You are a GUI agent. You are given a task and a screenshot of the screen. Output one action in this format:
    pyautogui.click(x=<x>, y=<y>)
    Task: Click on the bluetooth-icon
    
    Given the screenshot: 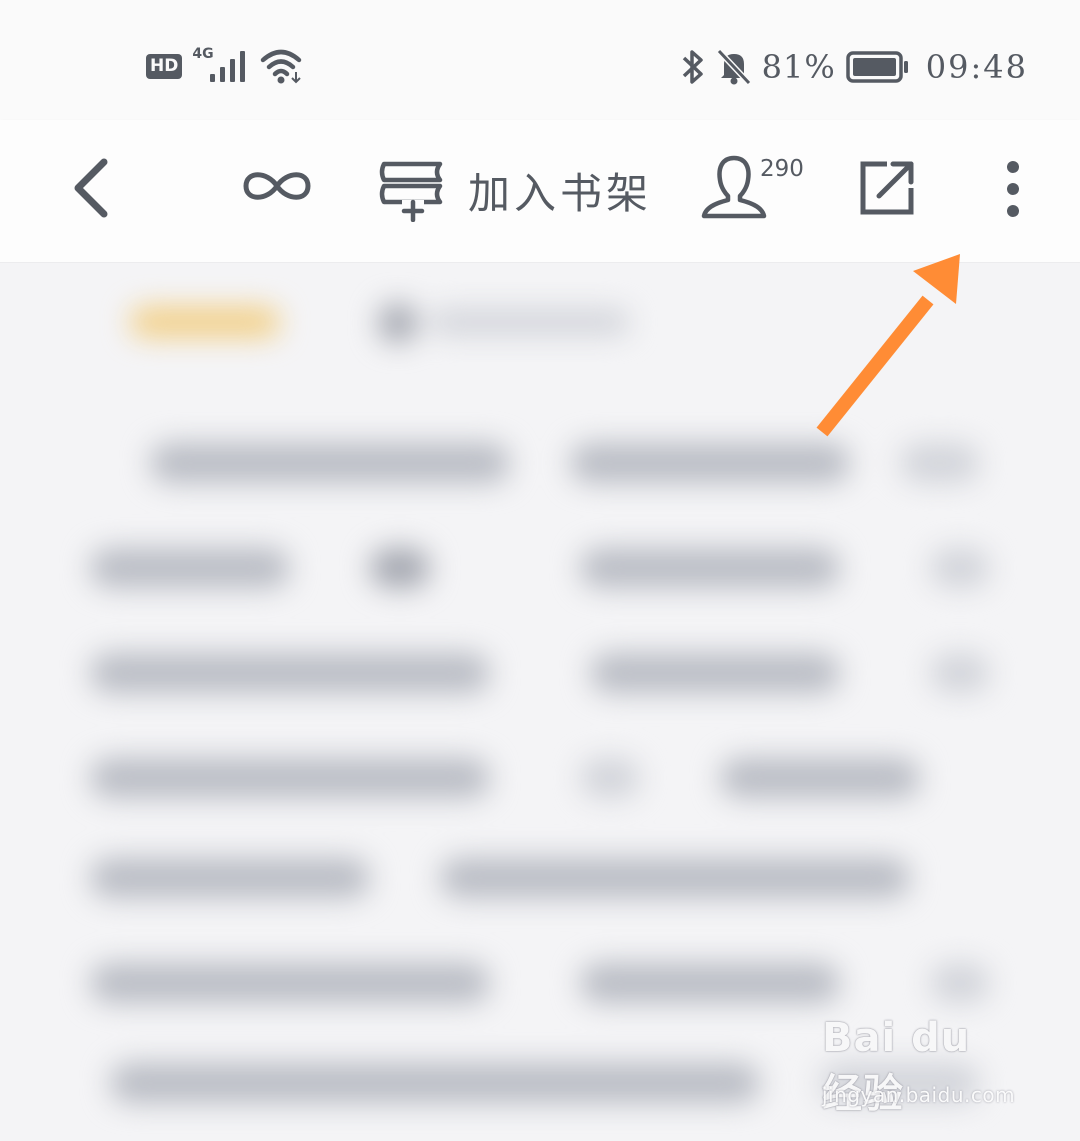 What is the action you would take?
    pyautogui.click(x=692, y=67)
    